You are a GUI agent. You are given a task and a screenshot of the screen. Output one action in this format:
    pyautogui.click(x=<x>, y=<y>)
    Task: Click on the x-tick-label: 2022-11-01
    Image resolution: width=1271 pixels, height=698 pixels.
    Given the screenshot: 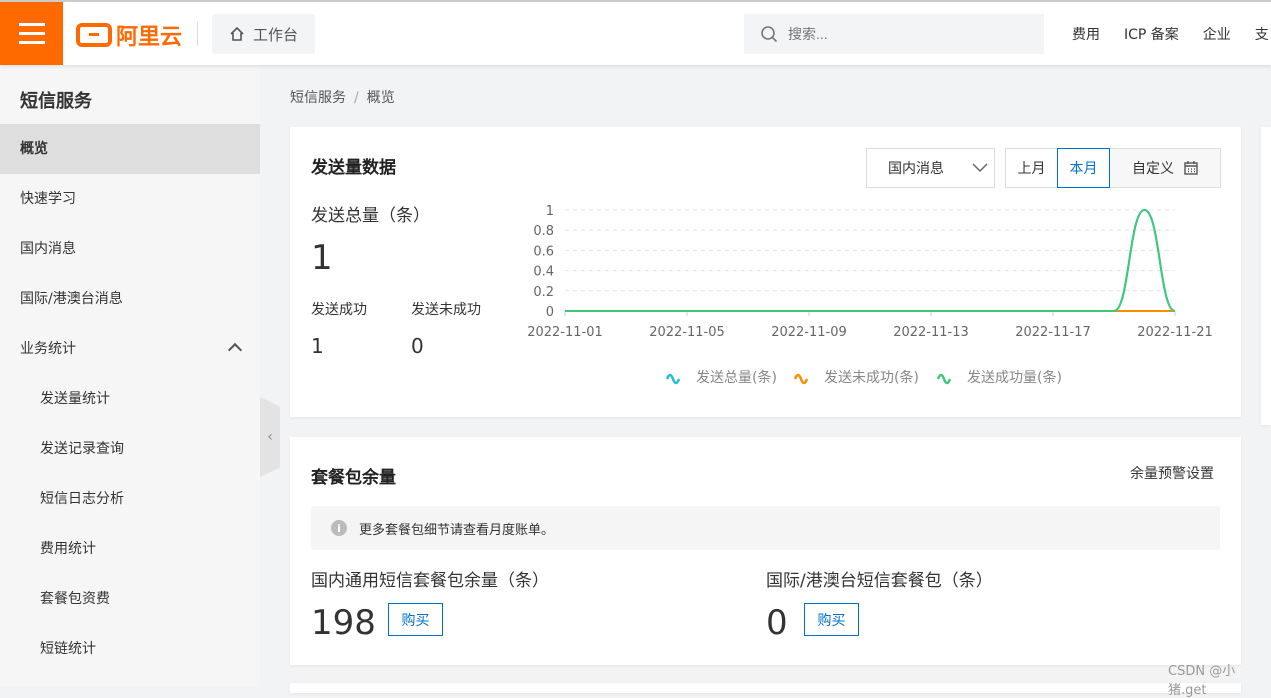 What is the action you would take?
    pyautogui.click(x=565, y=332)
    